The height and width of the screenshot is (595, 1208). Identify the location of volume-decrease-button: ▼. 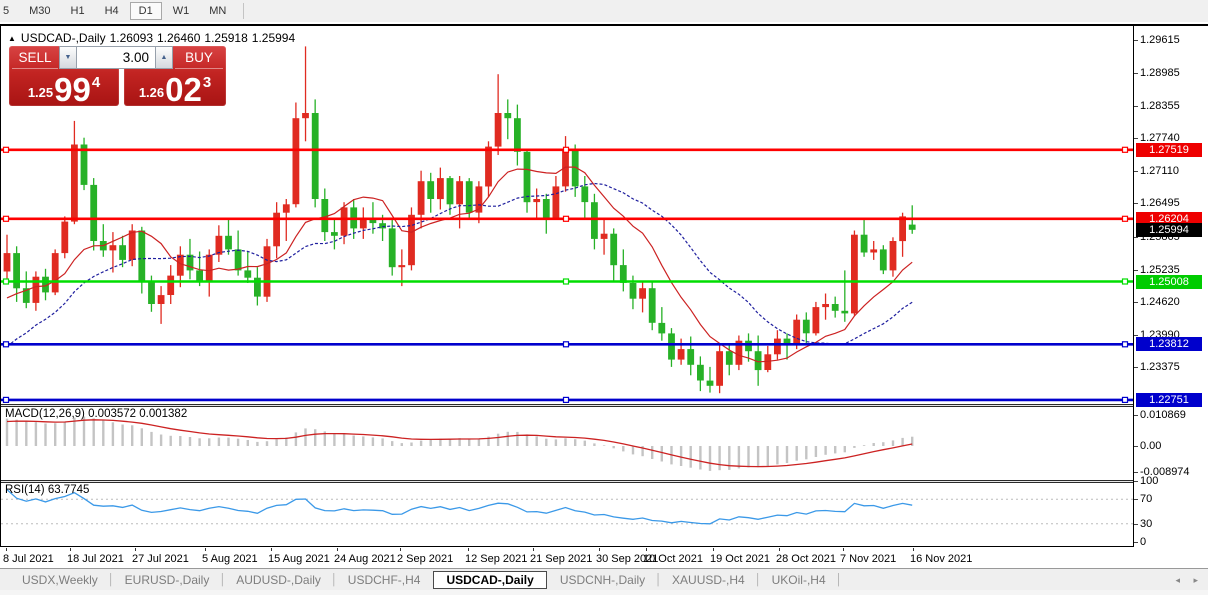
(68, 57).